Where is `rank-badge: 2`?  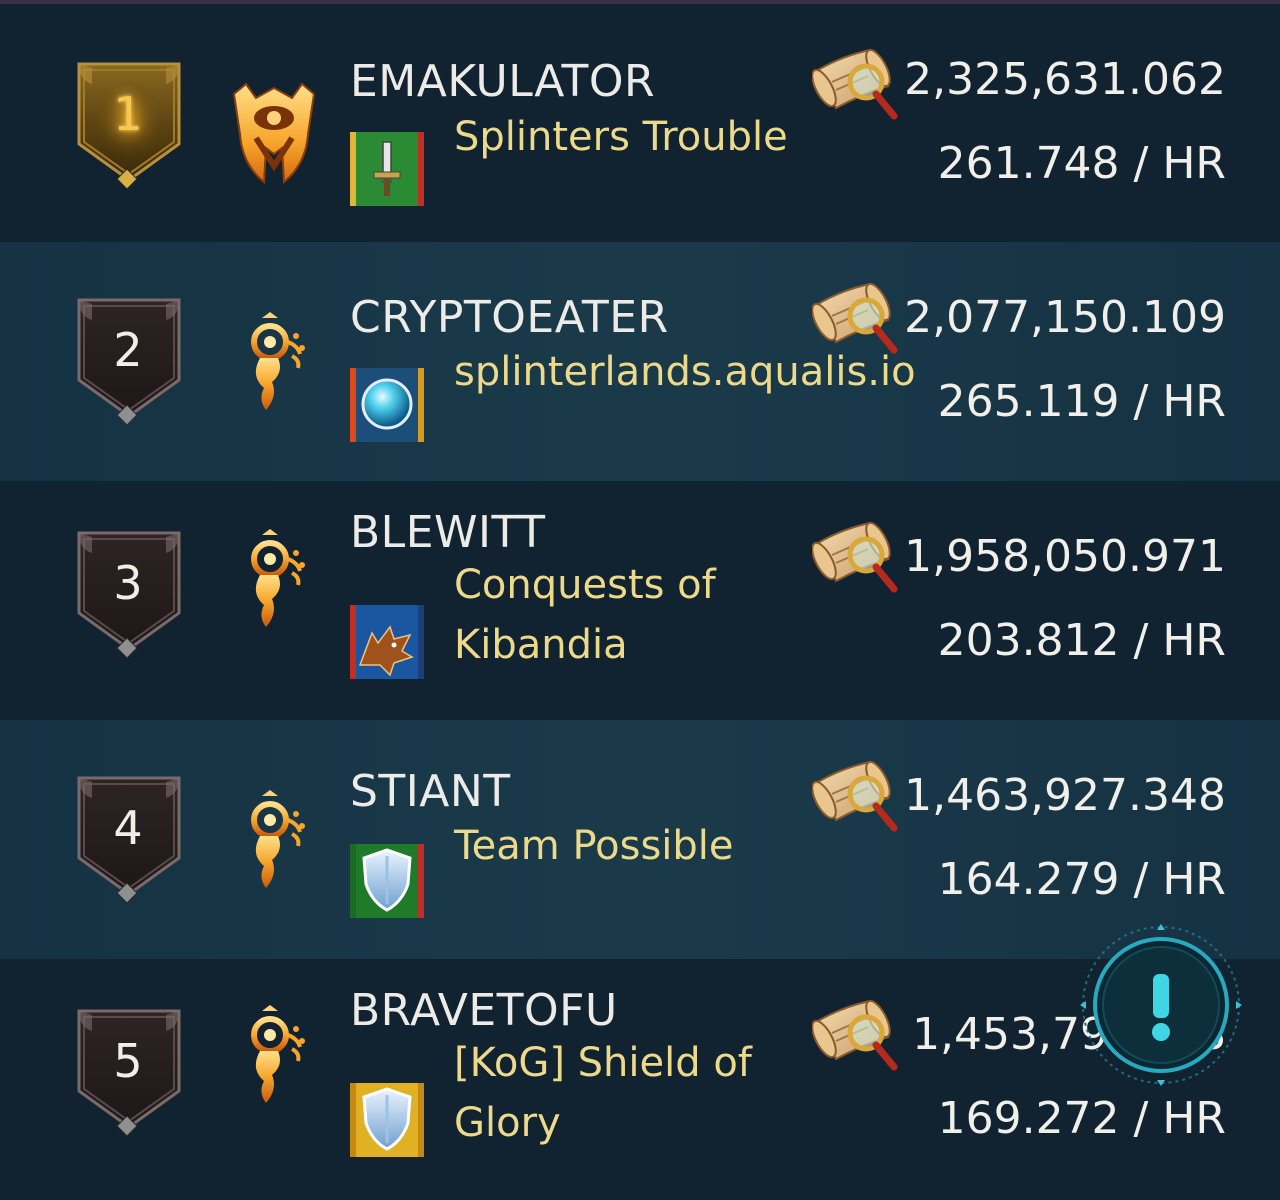 rank-badge: 2 is located at coordinates (129, 366).